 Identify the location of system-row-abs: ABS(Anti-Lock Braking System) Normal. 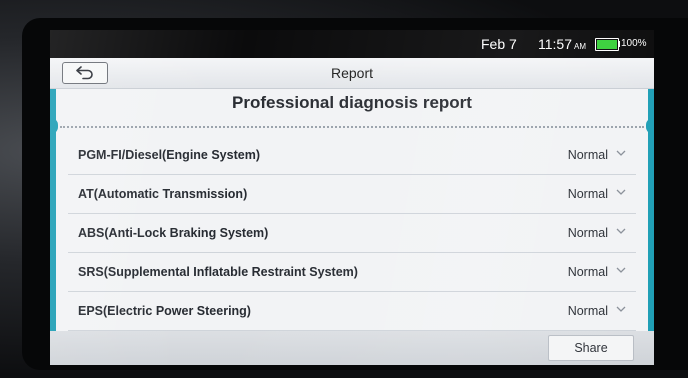
(352, 233).